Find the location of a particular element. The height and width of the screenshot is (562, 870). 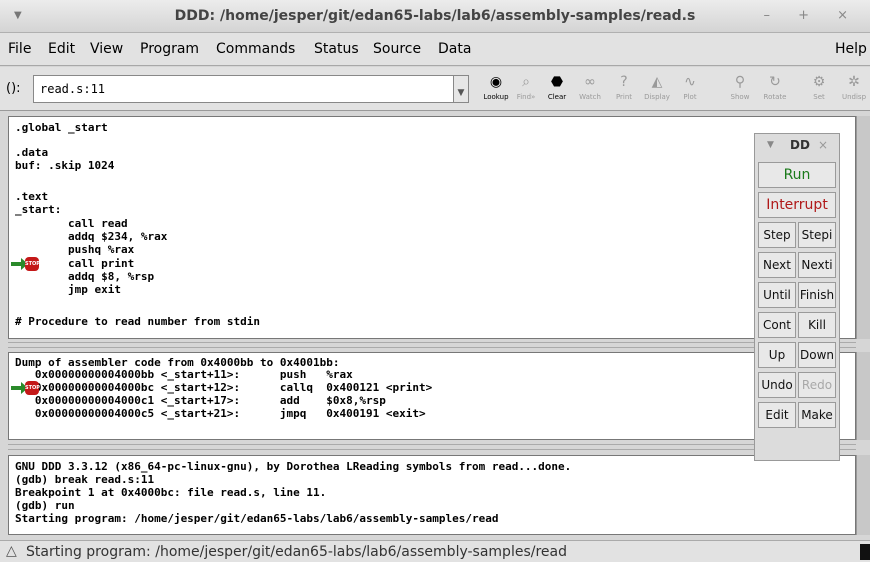

cont-button: Cont is located at coordinates (777, 325).